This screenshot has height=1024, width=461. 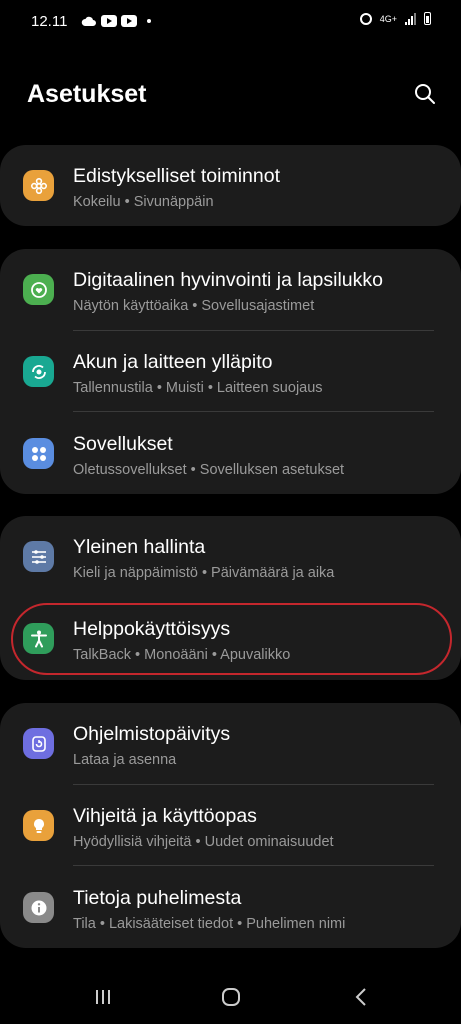 What do you see at coordinates (230, 95) in the screenshot?
I see `header: Asetukset` at bounding box center [230, 95].